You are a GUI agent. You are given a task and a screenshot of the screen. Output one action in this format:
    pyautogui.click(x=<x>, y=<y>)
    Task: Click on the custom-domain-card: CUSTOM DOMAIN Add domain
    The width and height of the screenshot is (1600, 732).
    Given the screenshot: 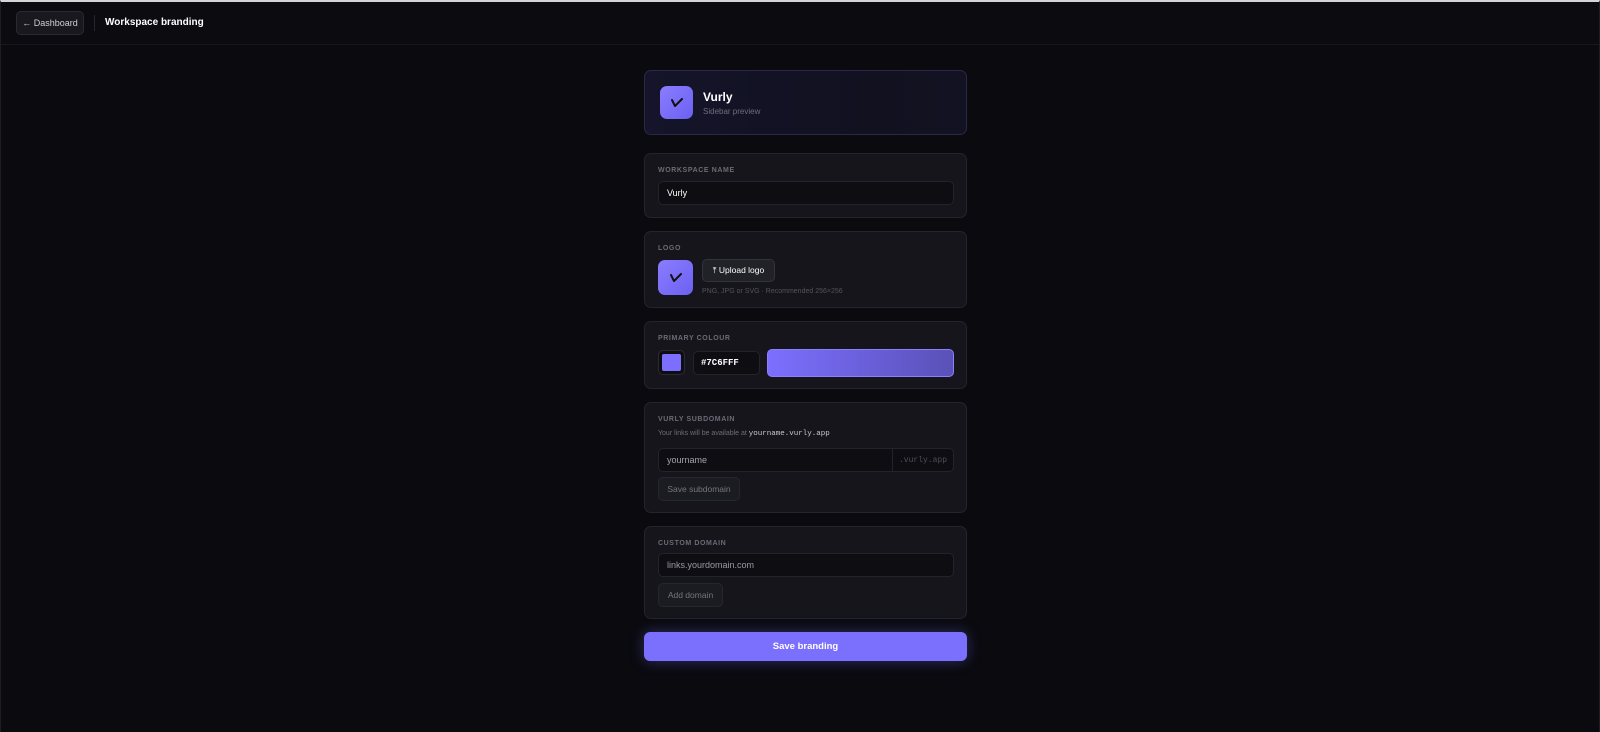 What is the action you would take?
    pyautogui.click(x=805, y=572)
    